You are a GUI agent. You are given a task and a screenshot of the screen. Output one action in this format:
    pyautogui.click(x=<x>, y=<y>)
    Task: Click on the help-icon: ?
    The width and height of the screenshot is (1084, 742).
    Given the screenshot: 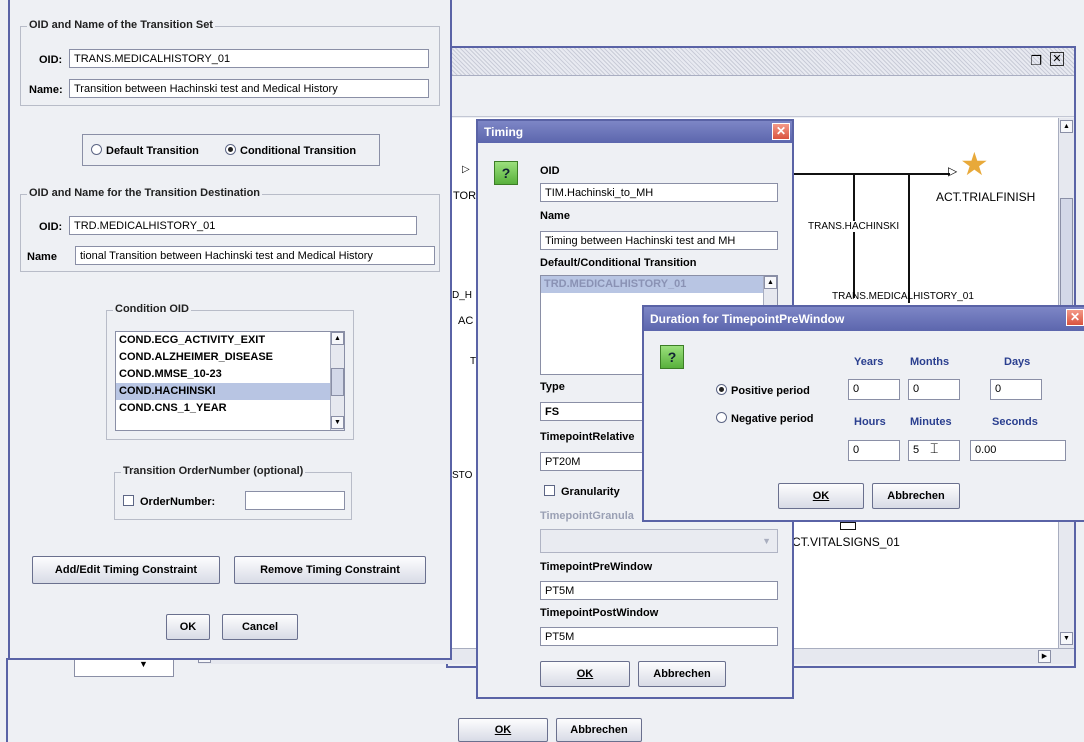 What is the action you would take?
    pyautogui.click(x=672, y=357)
    